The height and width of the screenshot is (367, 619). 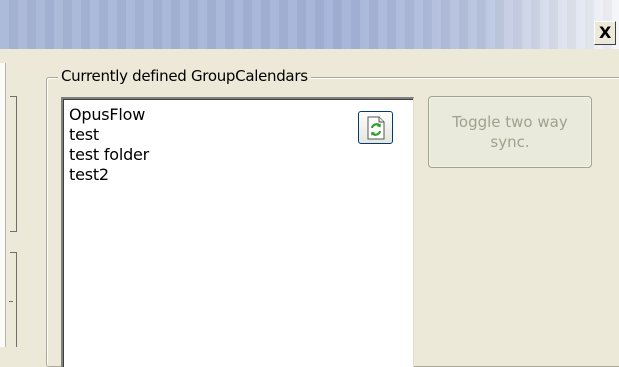 I want to click on list-item: test, so click(x=84, y=135).